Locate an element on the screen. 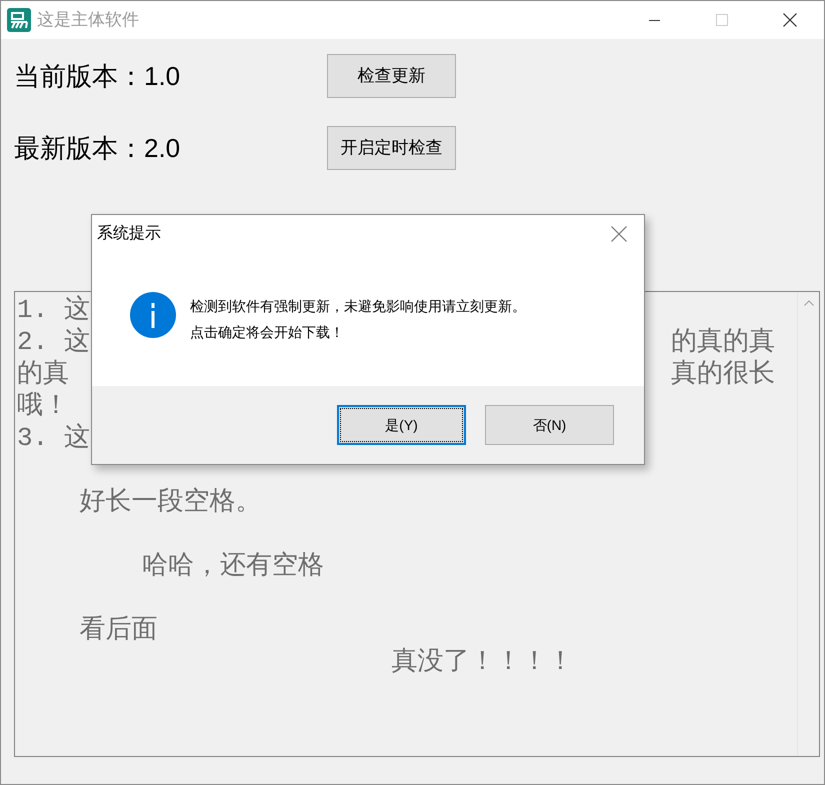 Image resolution: width=825 pixels, height=785 pixels. text-line: 真的很长 is located at coordinates (723, 374).